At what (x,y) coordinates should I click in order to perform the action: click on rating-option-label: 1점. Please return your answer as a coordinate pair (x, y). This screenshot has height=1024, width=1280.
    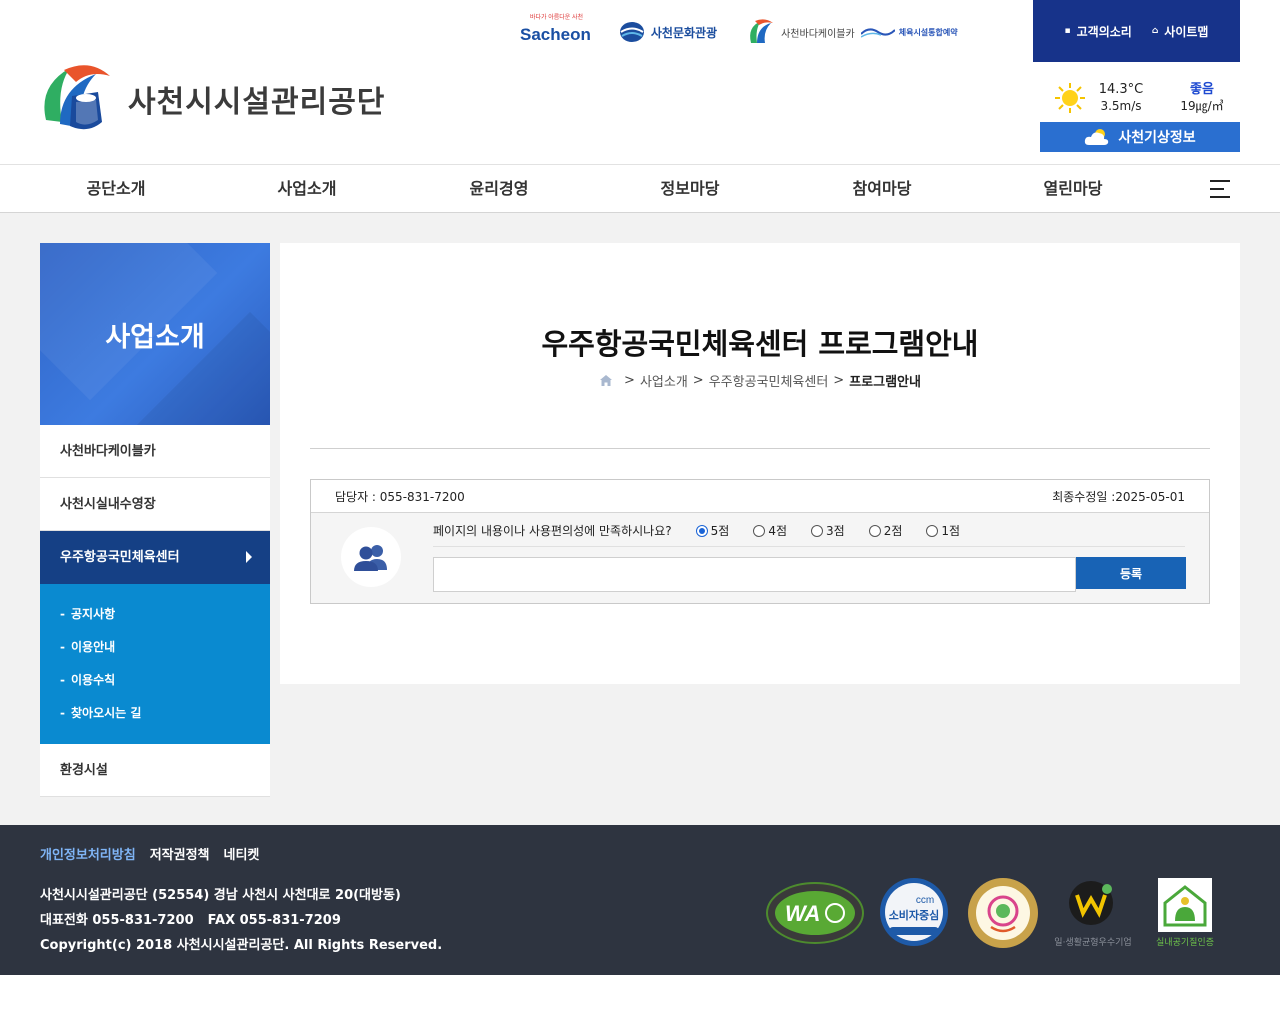
    Looking at the image, I should click on (951, 531).